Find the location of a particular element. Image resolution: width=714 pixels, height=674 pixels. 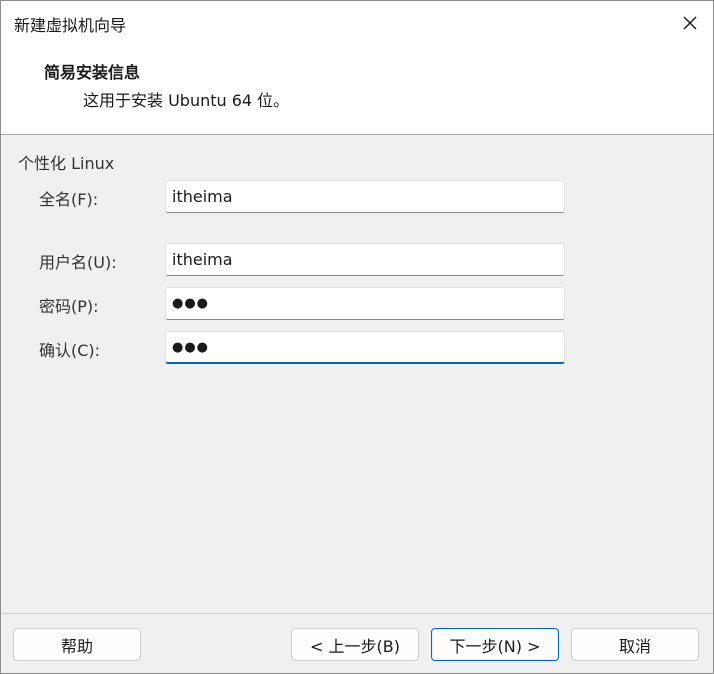

close-icon is located at coordinates (690, 23).